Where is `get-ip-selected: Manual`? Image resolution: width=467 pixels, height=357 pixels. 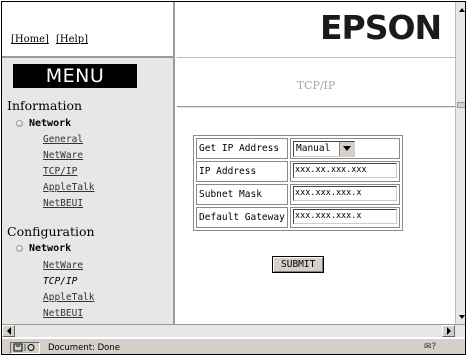
get-ip-selected: Manual is located at coordinates (313, 148).